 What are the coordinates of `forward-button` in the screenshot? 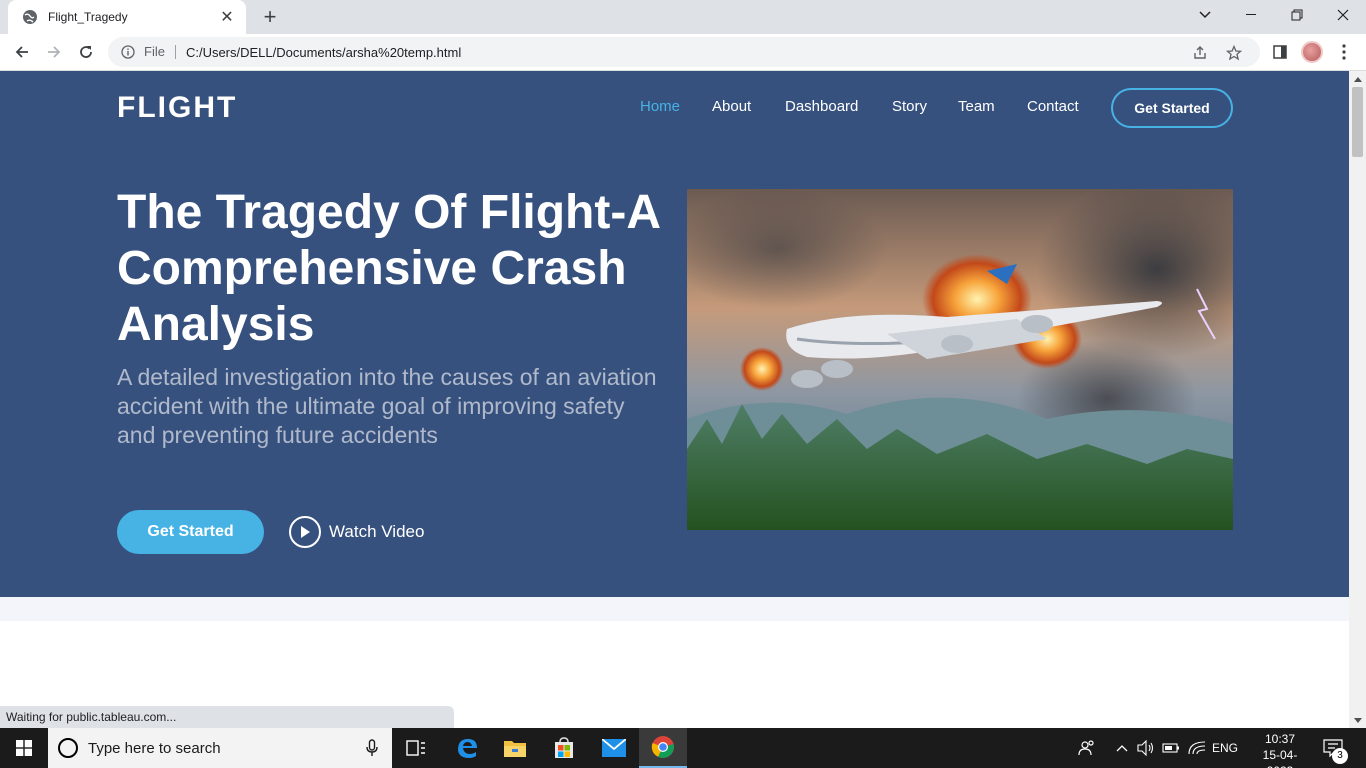 It's located at (54, 52).